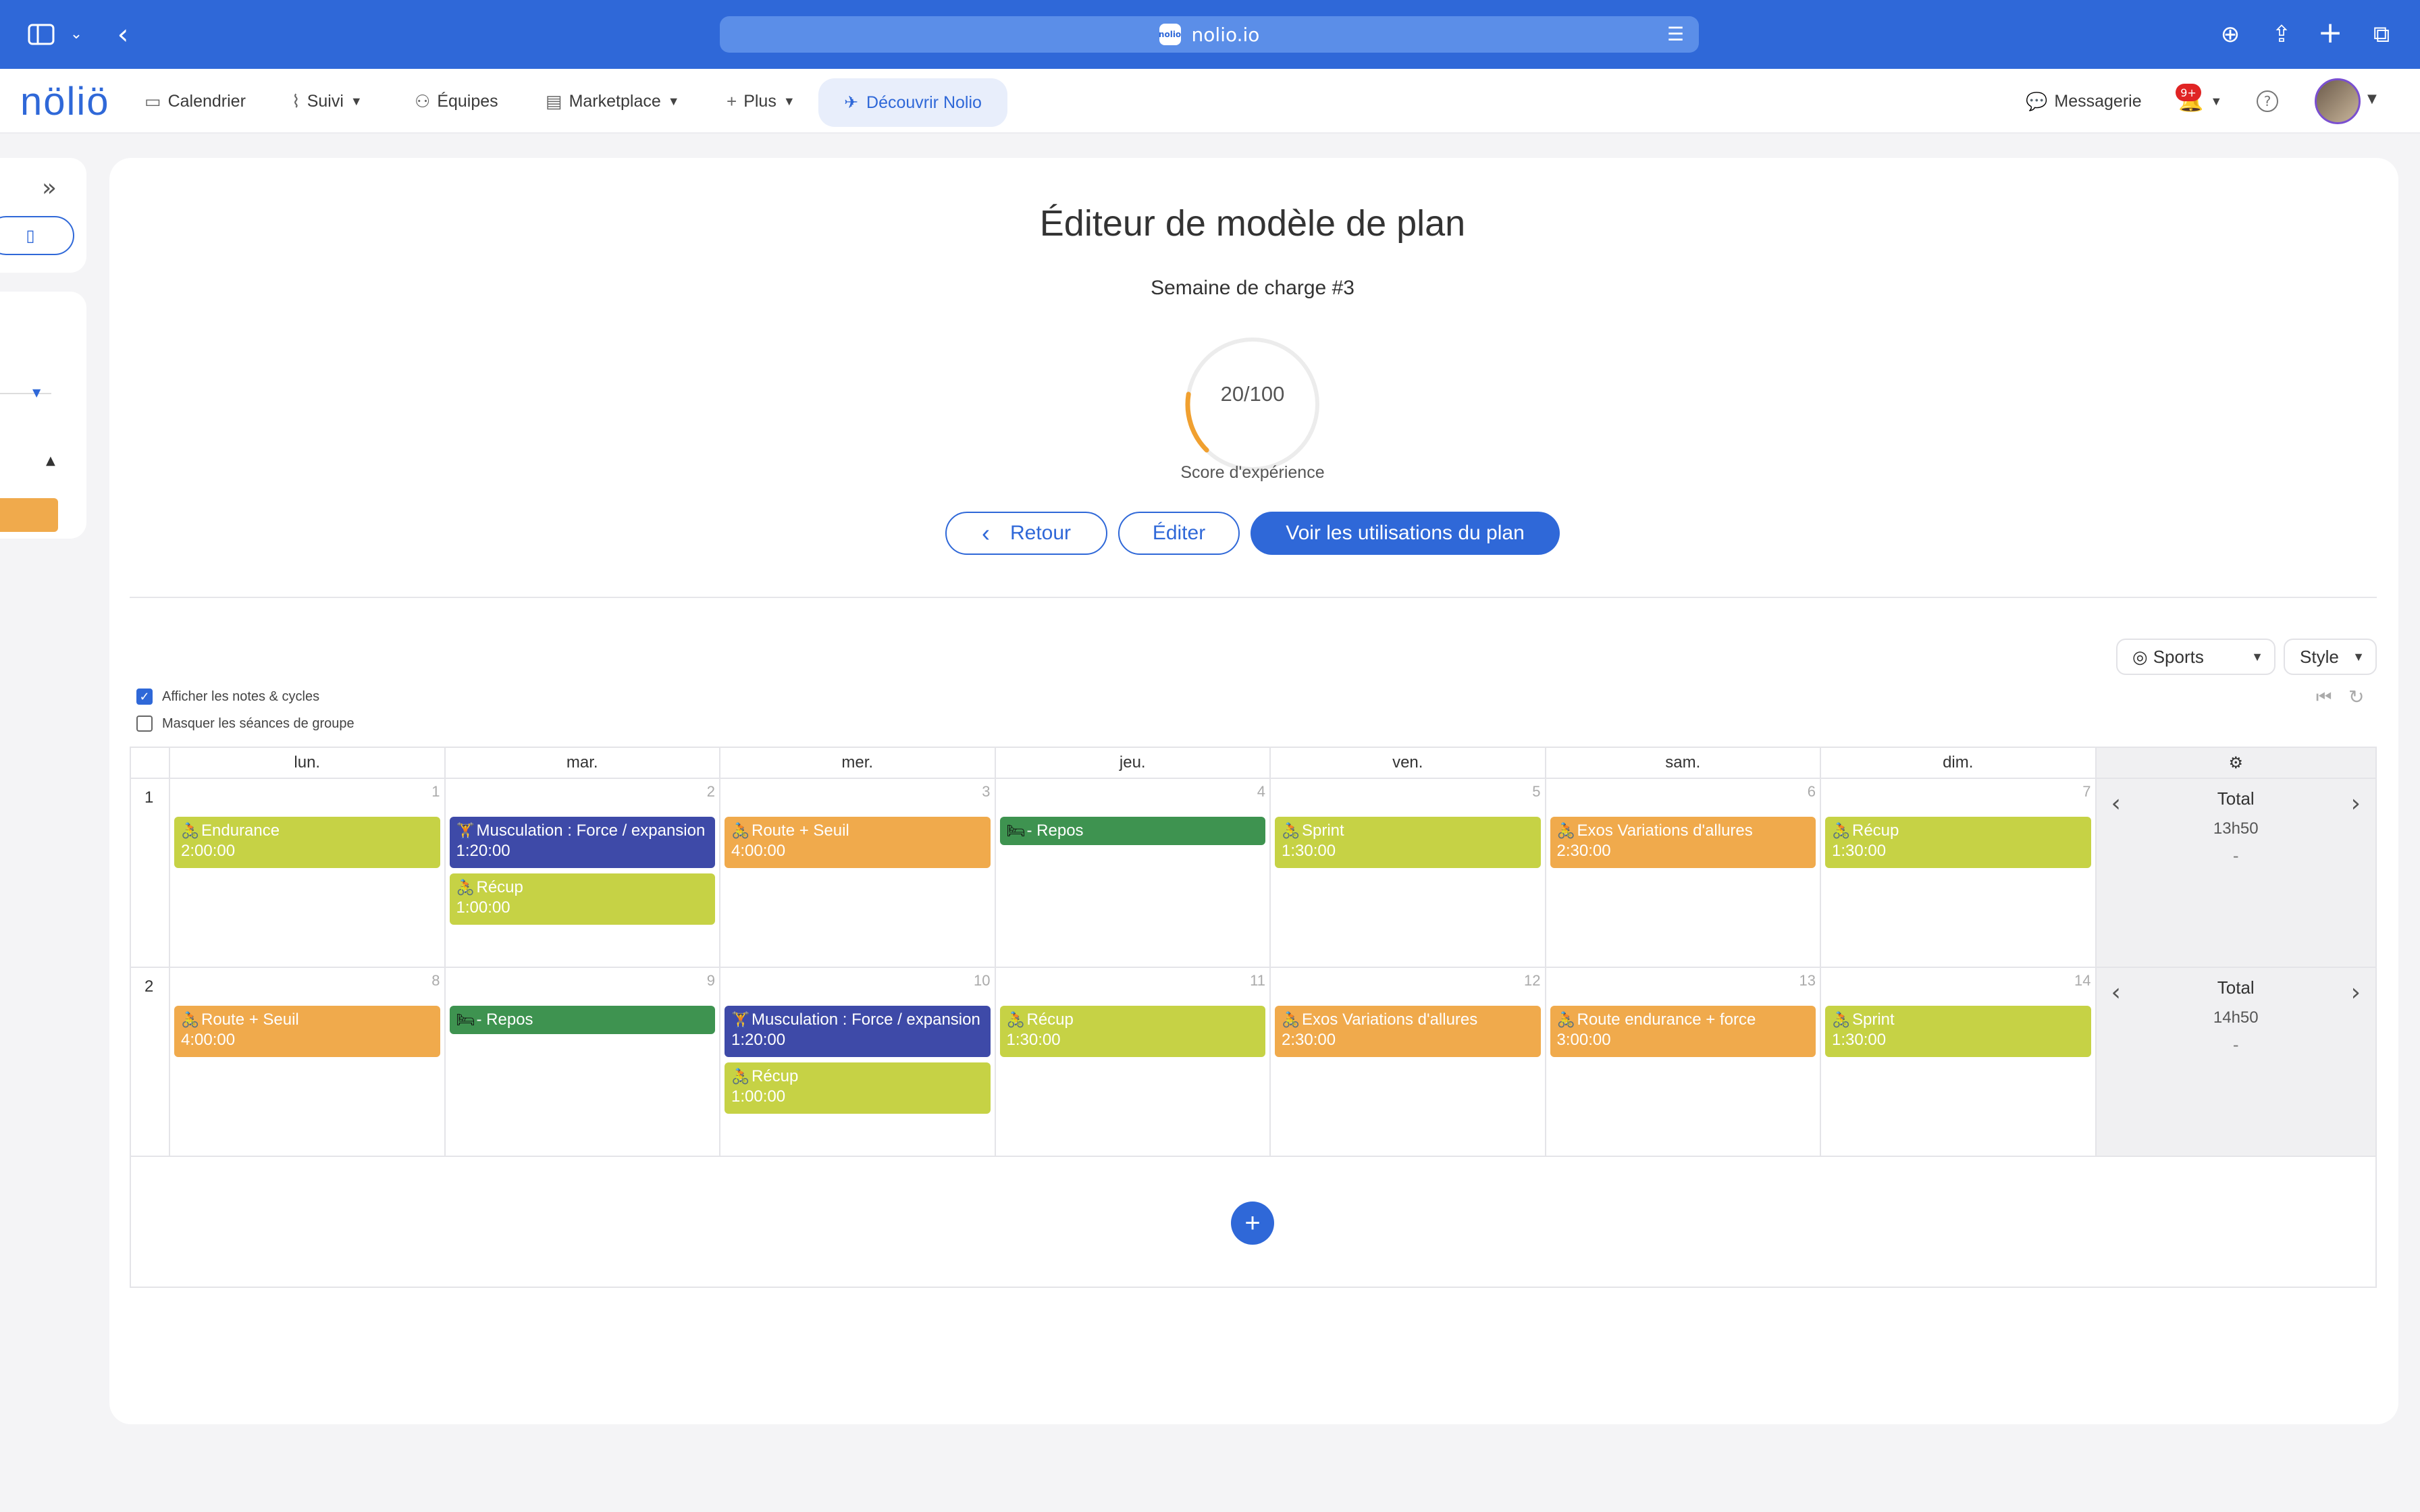 The image size is (2420, 1512). Describe the element at coordinates (76, 34) in the screenshot. I see `chevron-down-icon: ⌄` at that location.